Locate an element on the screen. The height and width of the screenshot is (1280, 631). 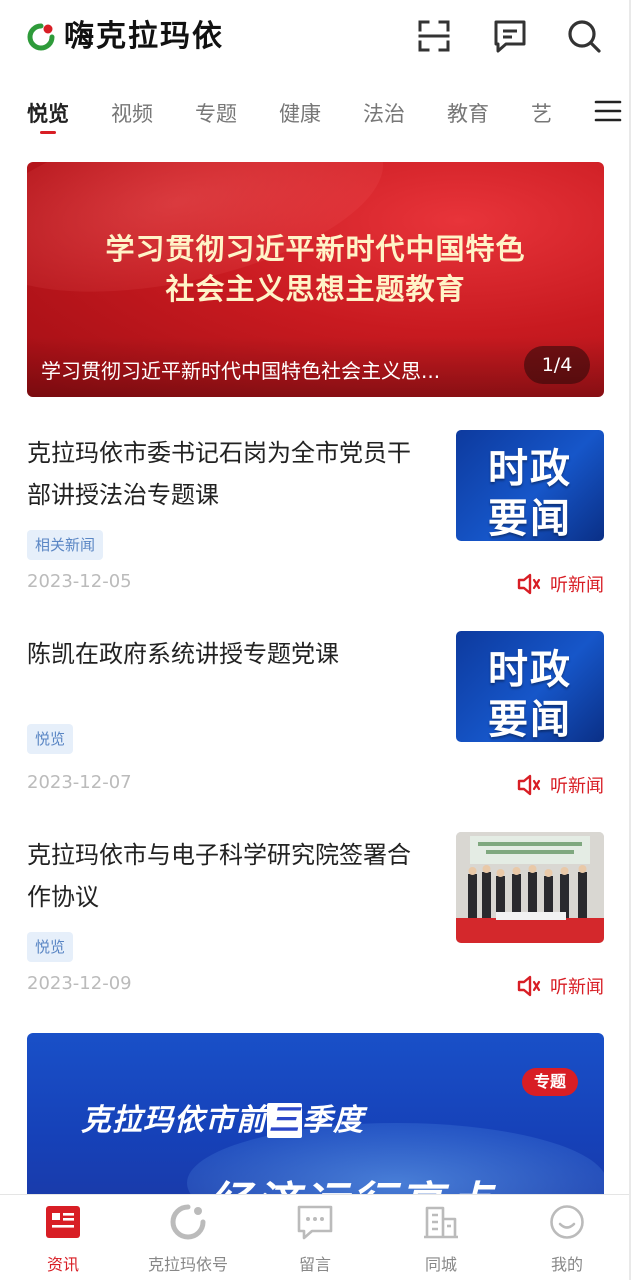
nav-item-comment: 留言 is located at coordinates (315, 1239).